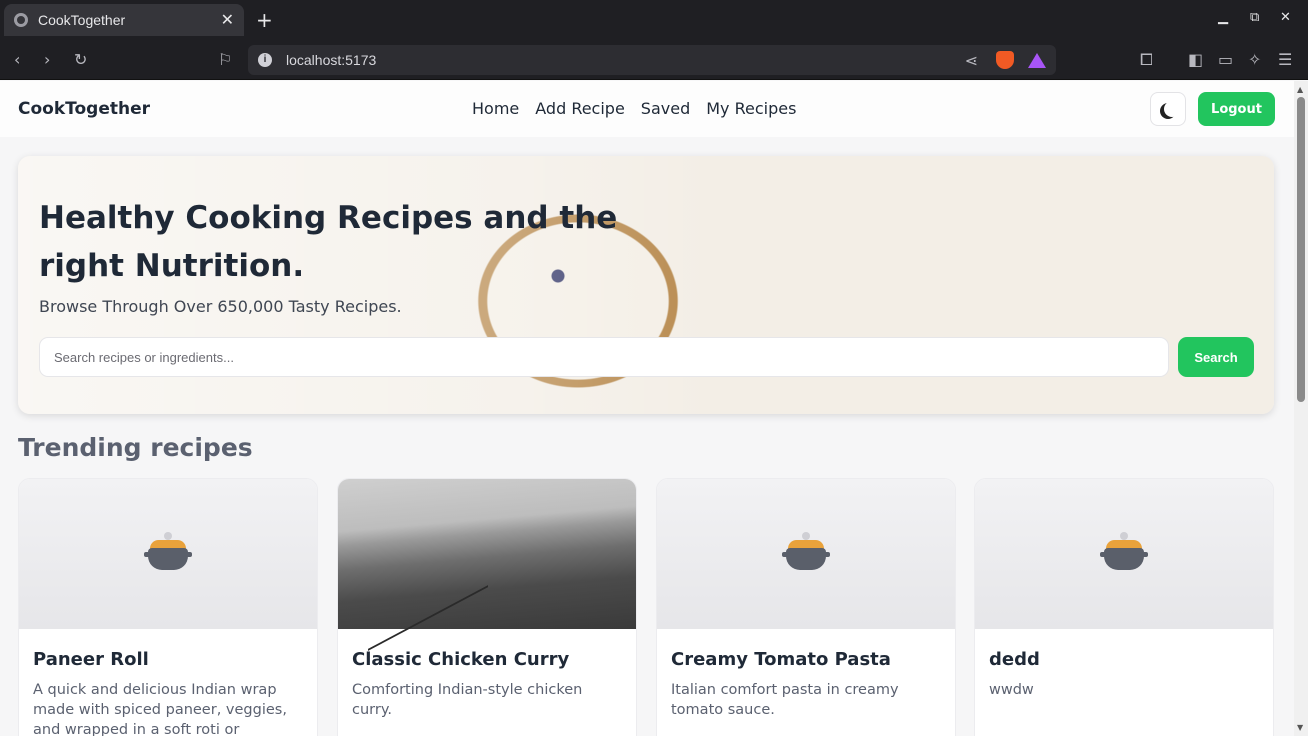  Describe the element at coordinates (265, 60) in the screenshot. I see `site-info-icon: i` at that location.